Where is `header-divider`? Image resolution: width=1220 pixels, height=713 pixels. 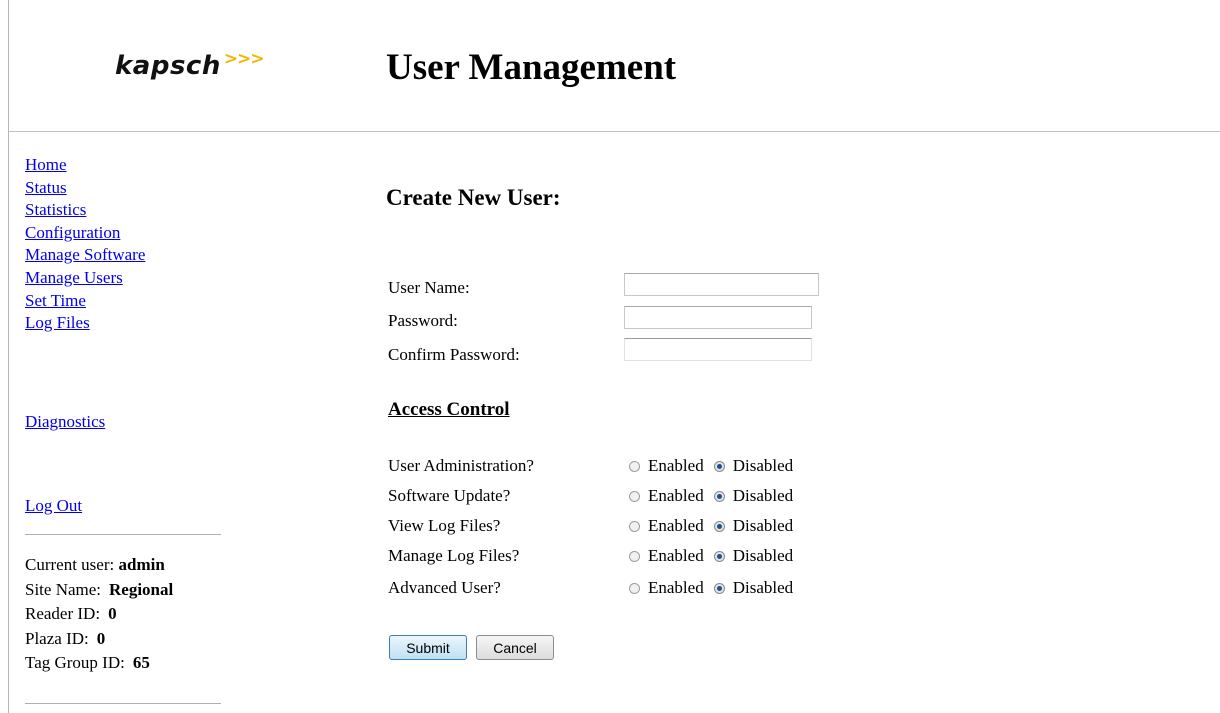
header-divider is located at coordinates (614, 131).